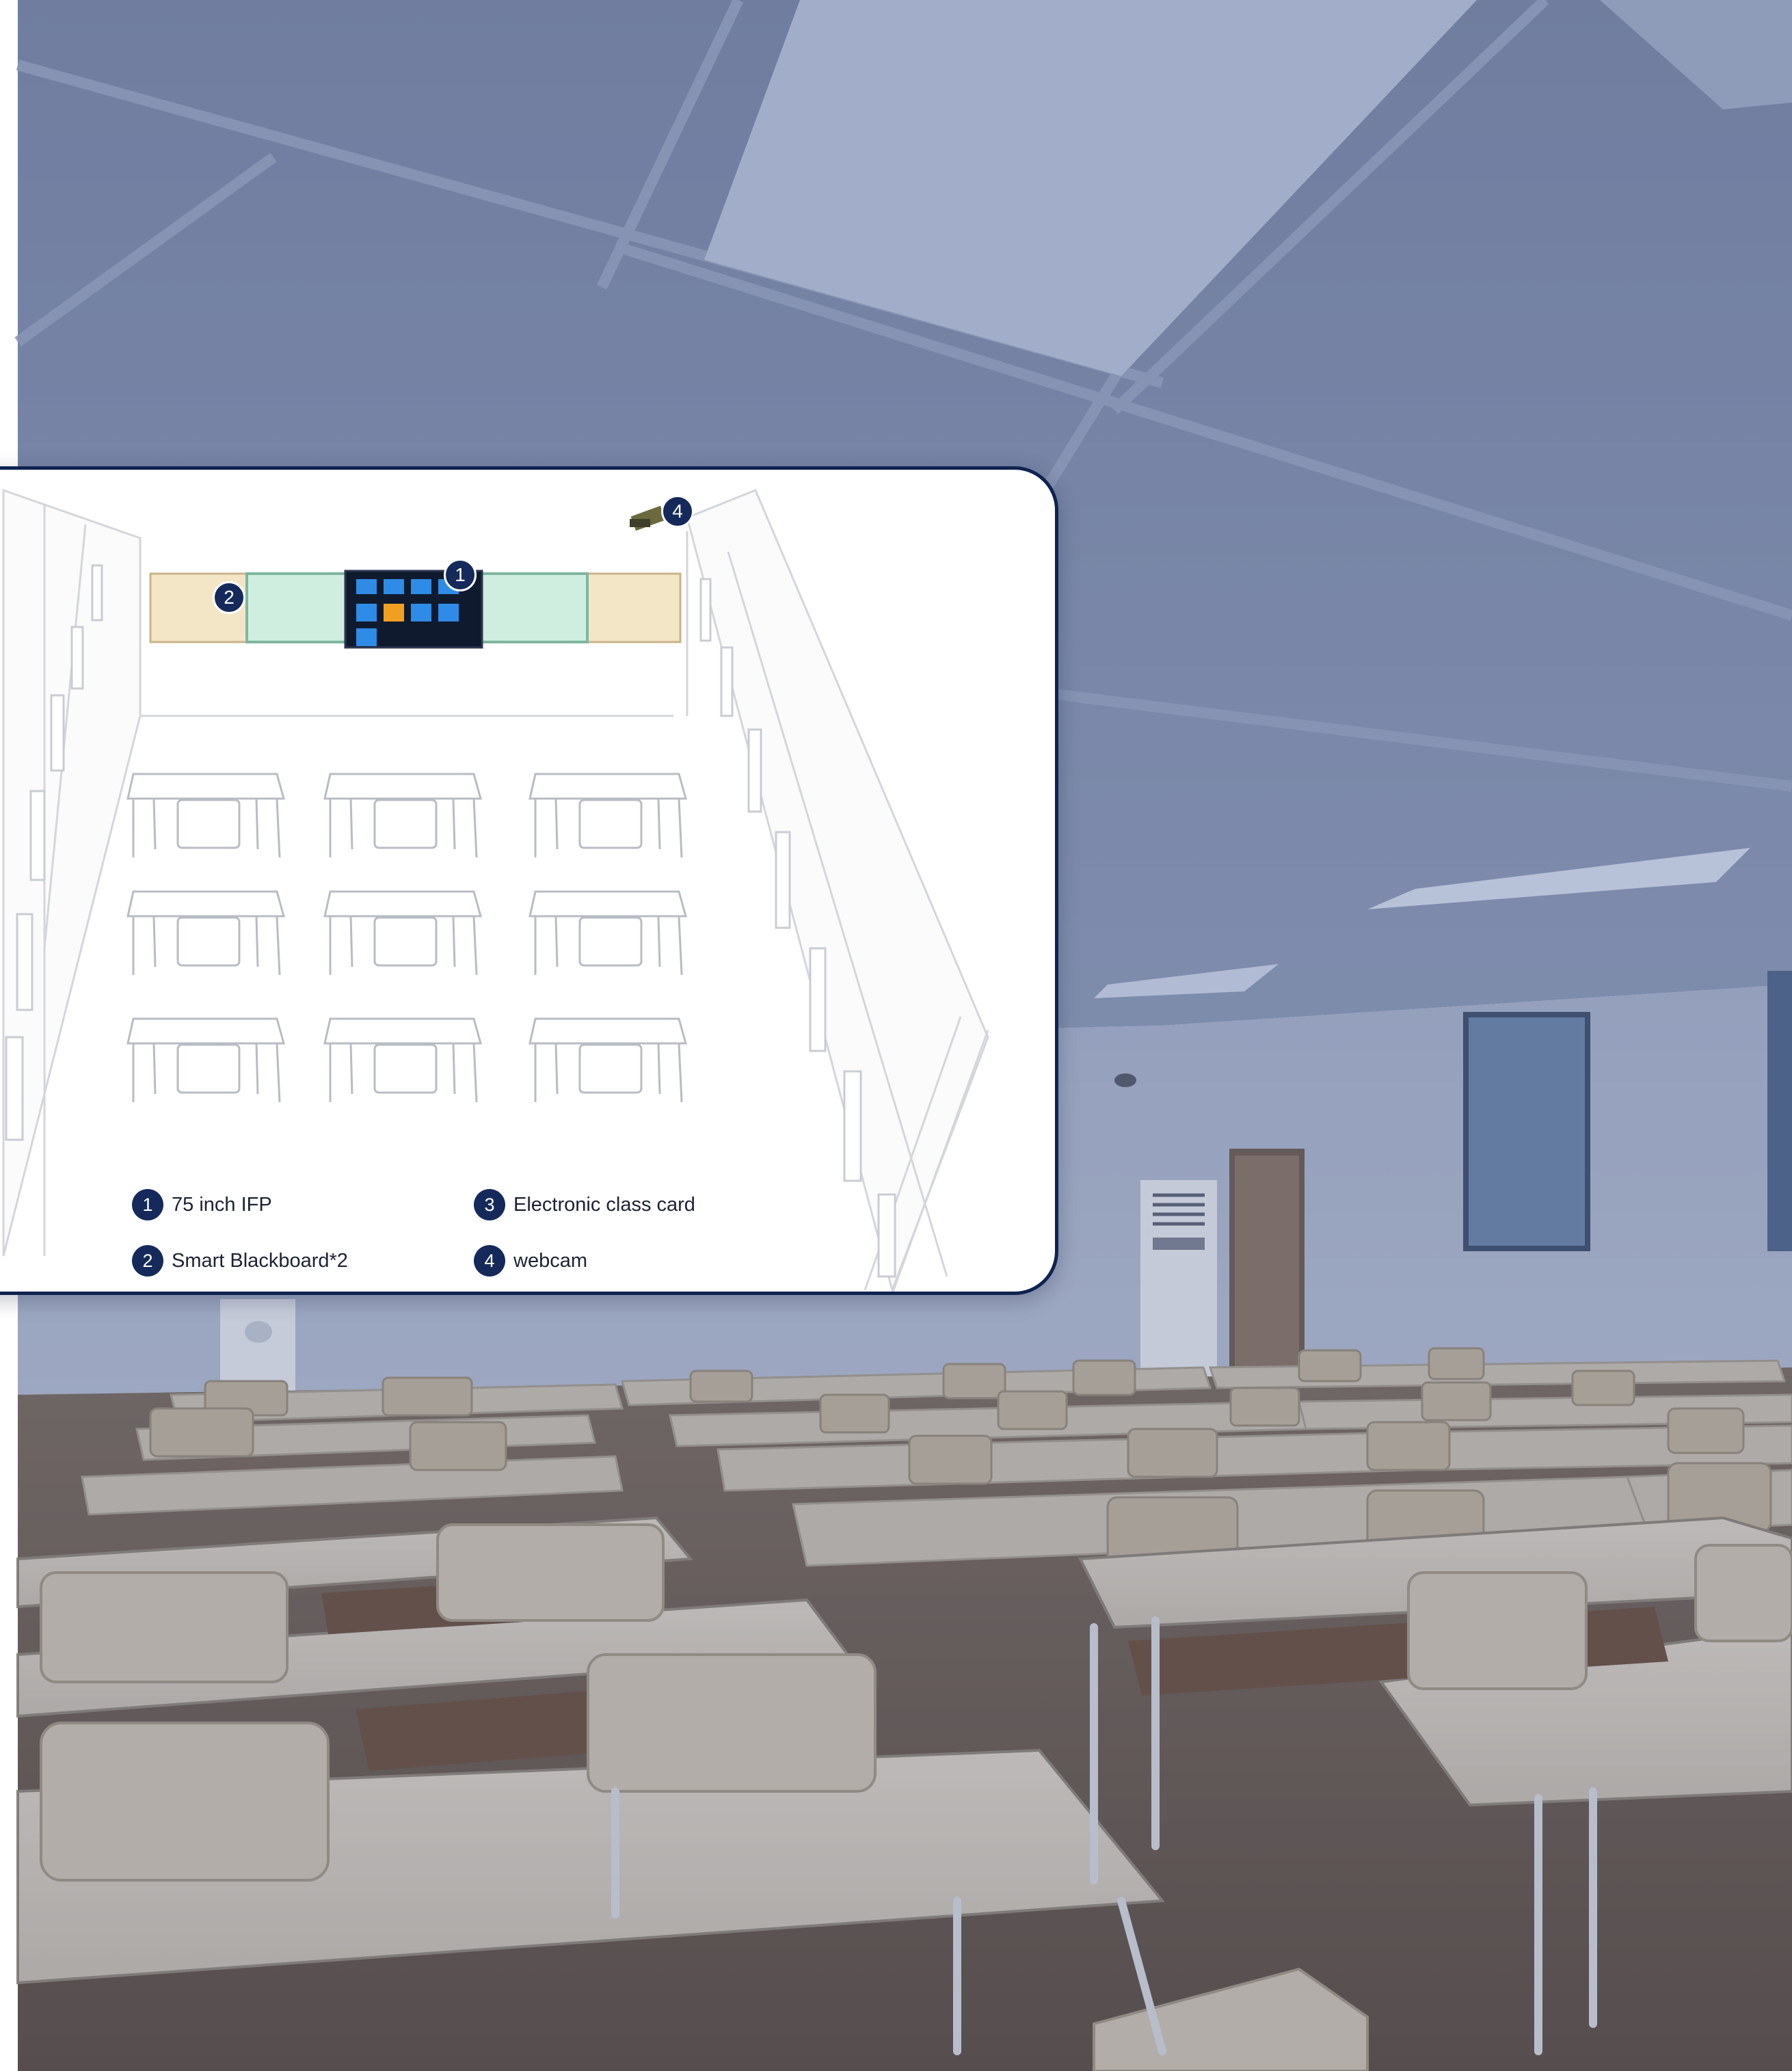  I want to click on legend-label: Electronic class card, so click(604, 1205).